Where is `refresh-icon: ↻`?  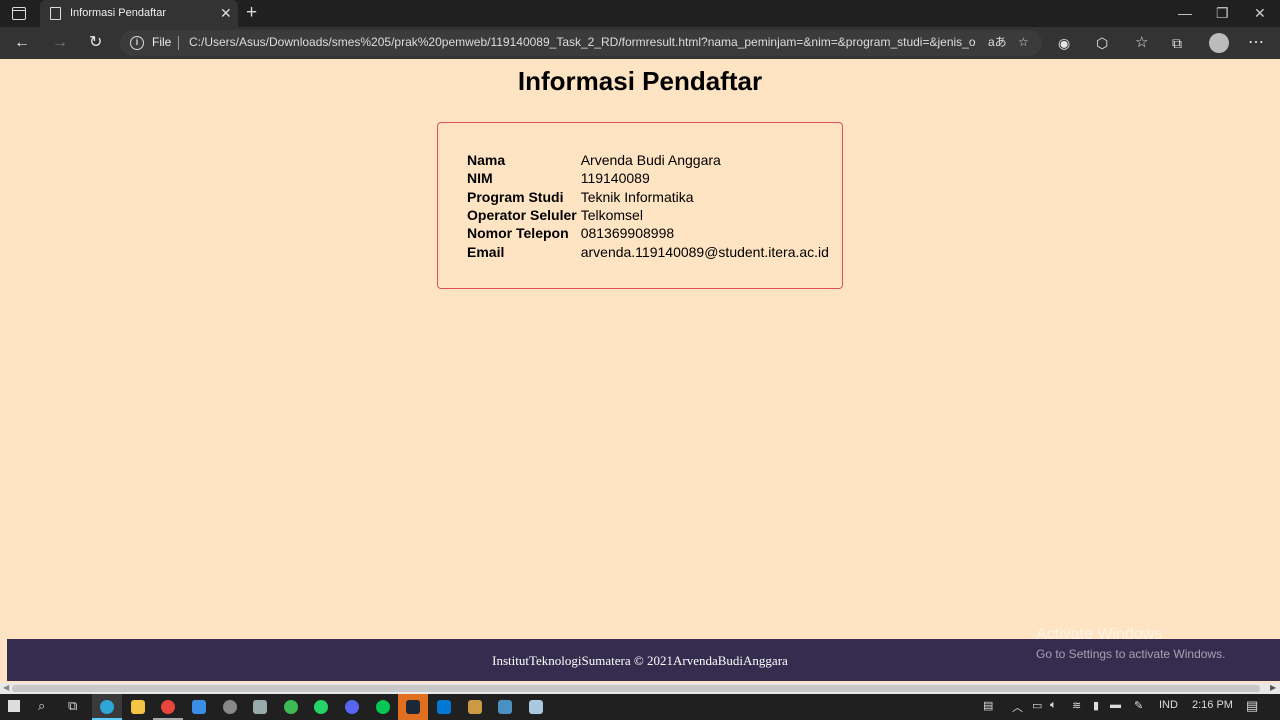
refresh-icon: ↻ is located at coordinates (95, 43).